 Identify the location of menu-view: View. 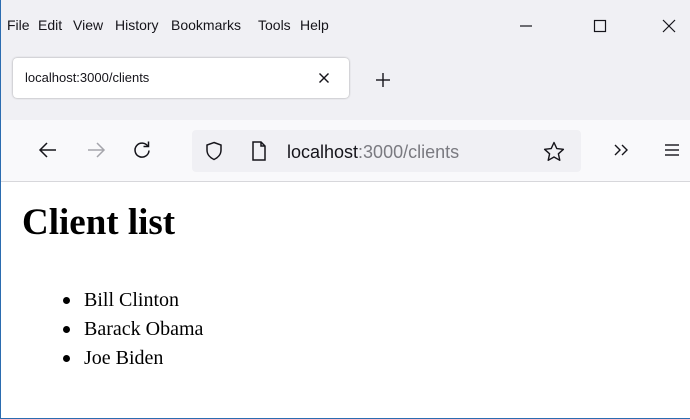
(88, 25).